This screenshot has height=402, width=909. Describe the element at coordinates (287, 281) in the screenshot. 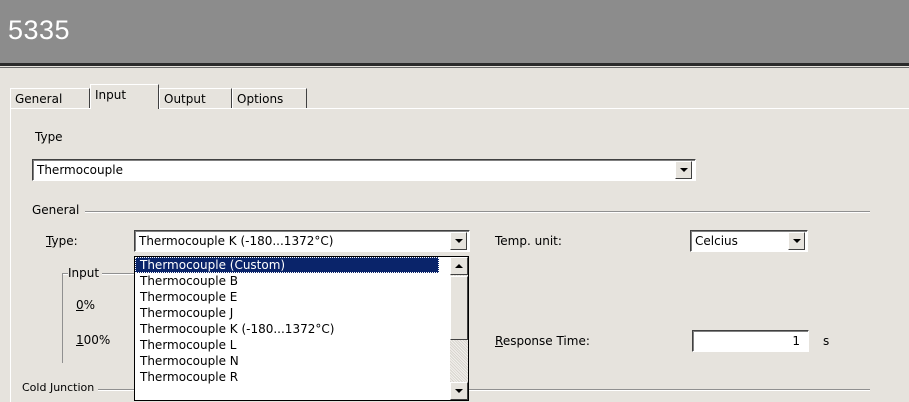

I see `dropdown-option: Thermocouple B` at that location.